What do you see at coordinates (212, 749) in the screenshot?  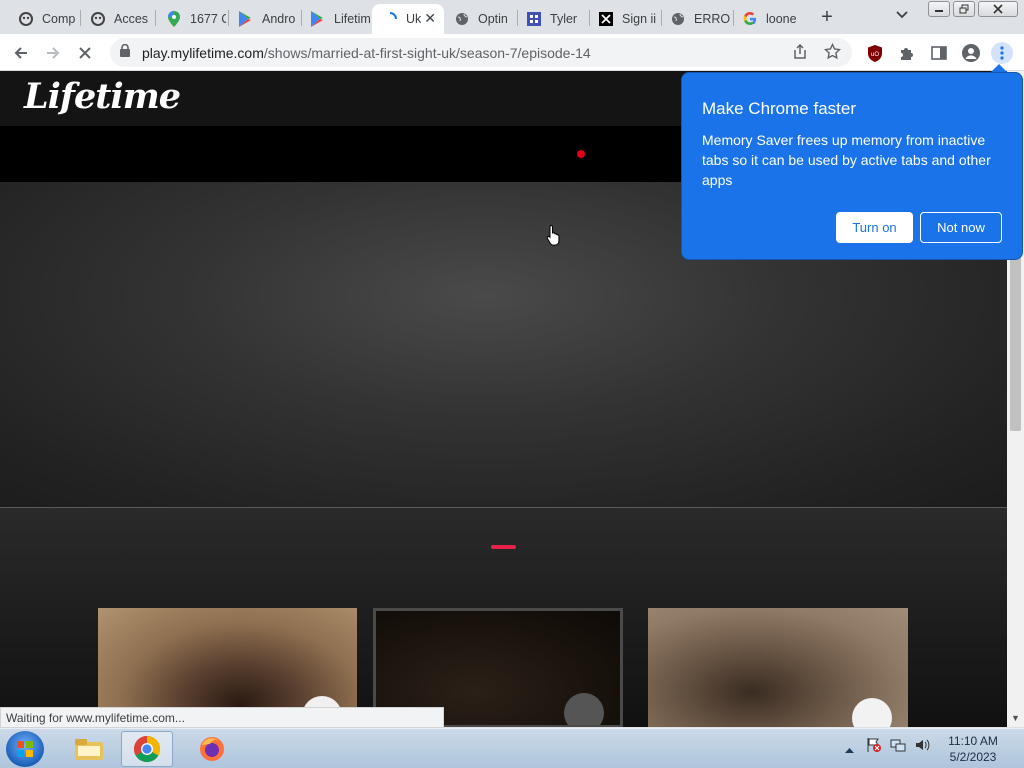 I see `firefox-taskbar-button` at bounding box center [212, 749].